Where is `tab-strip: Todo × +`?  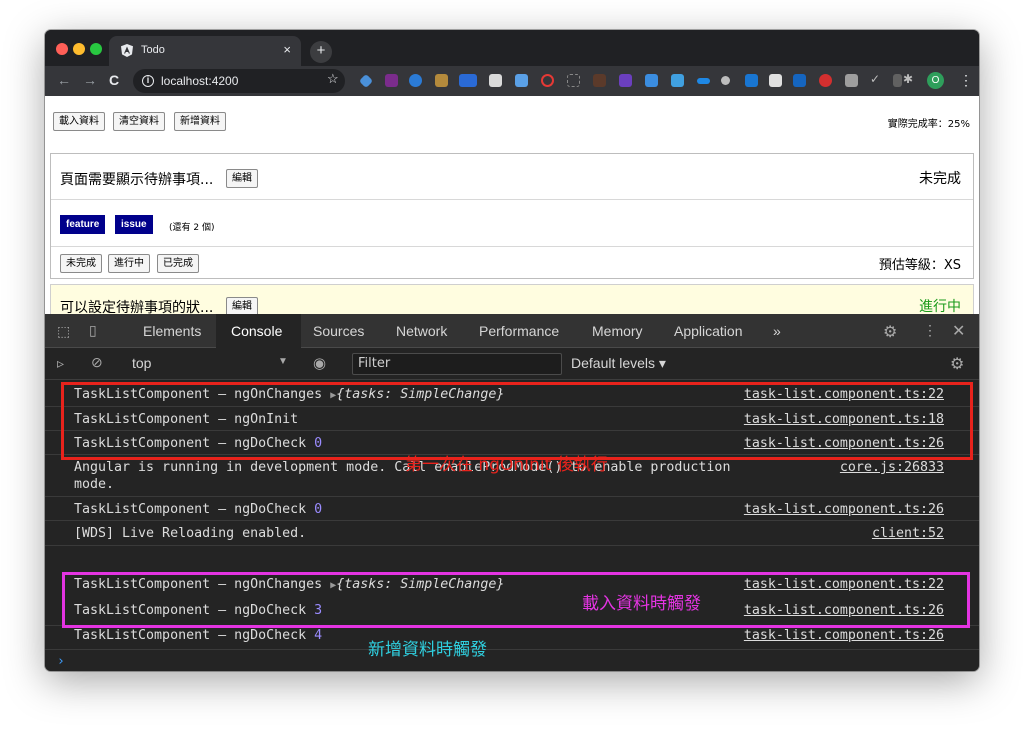
tab-strip: Todo × + is located at coordinates (512, 48).